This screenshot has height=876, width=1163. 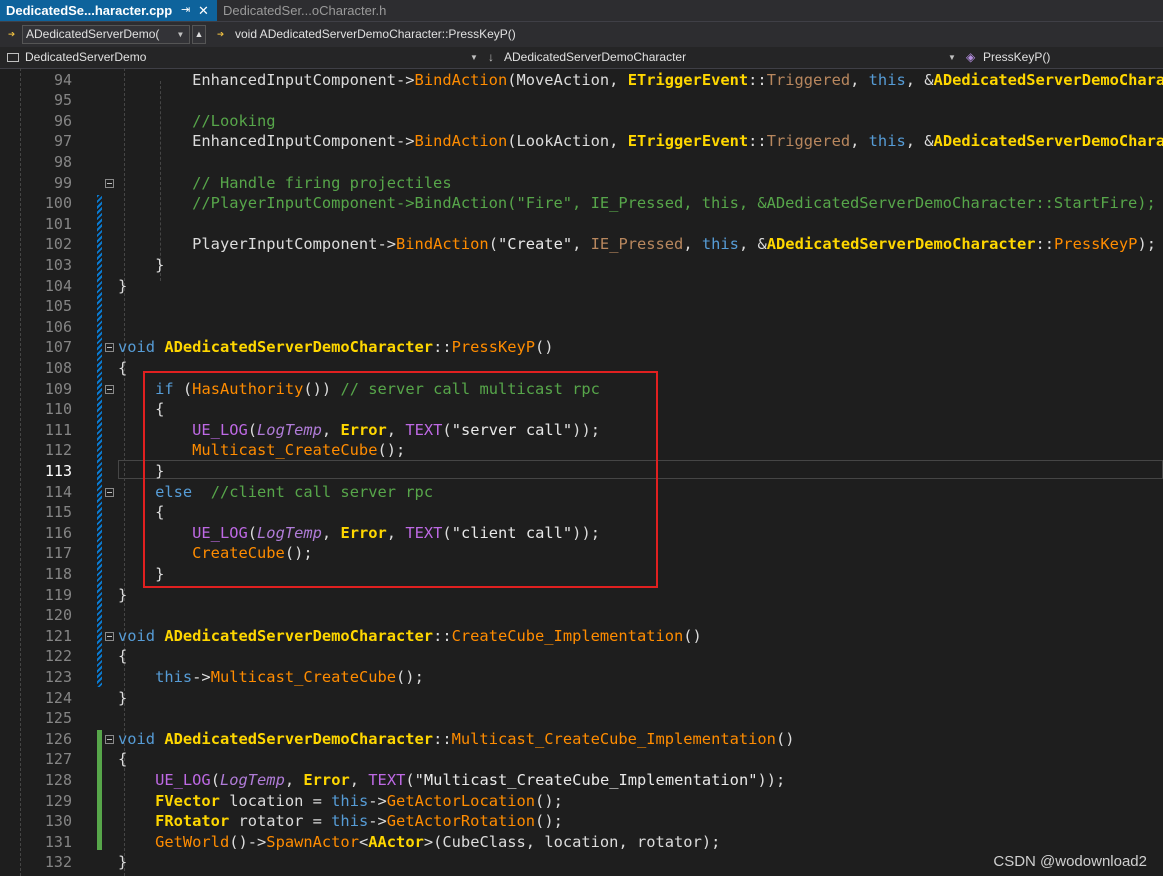 What do you see at coordinates (58, 738) in the screenshot?
I see `line-number: 126` at bounding box center [58, 738].